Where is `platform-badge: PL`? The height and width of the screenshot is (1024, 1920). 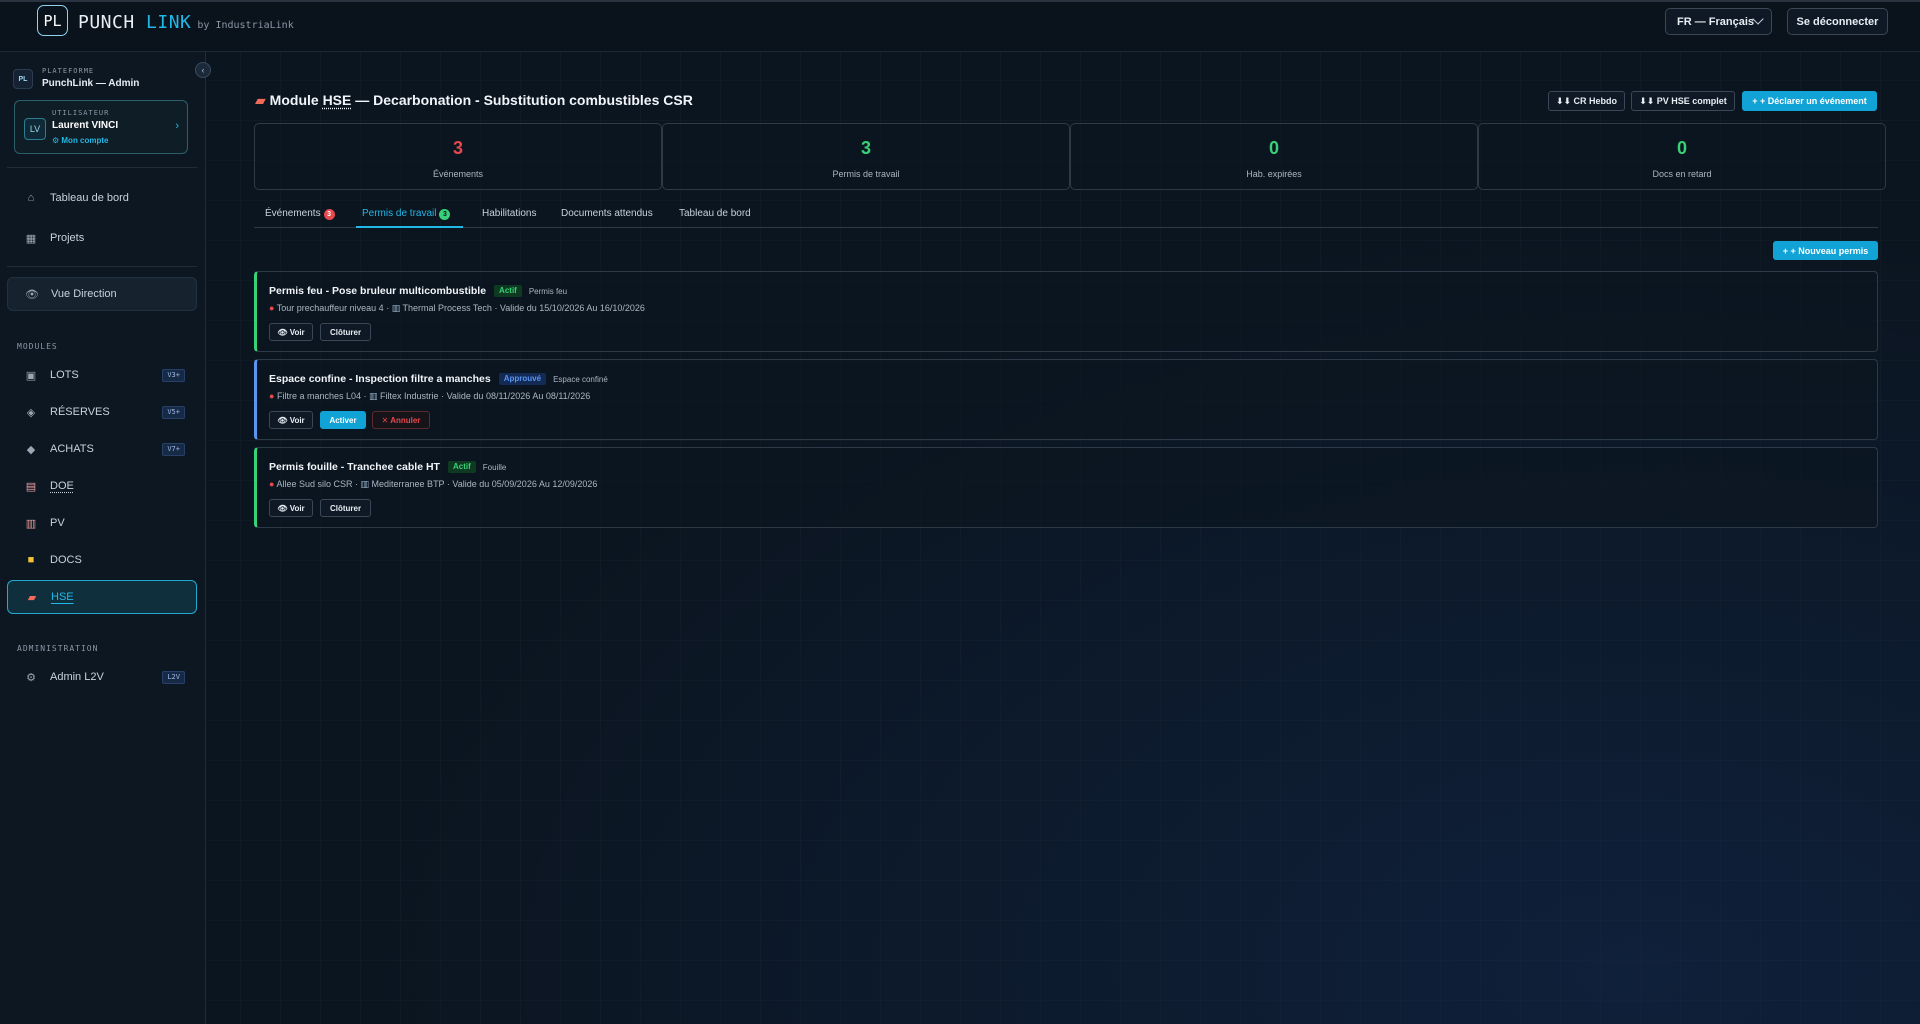 platform-badge: PL is located at coordinates (23, 79).